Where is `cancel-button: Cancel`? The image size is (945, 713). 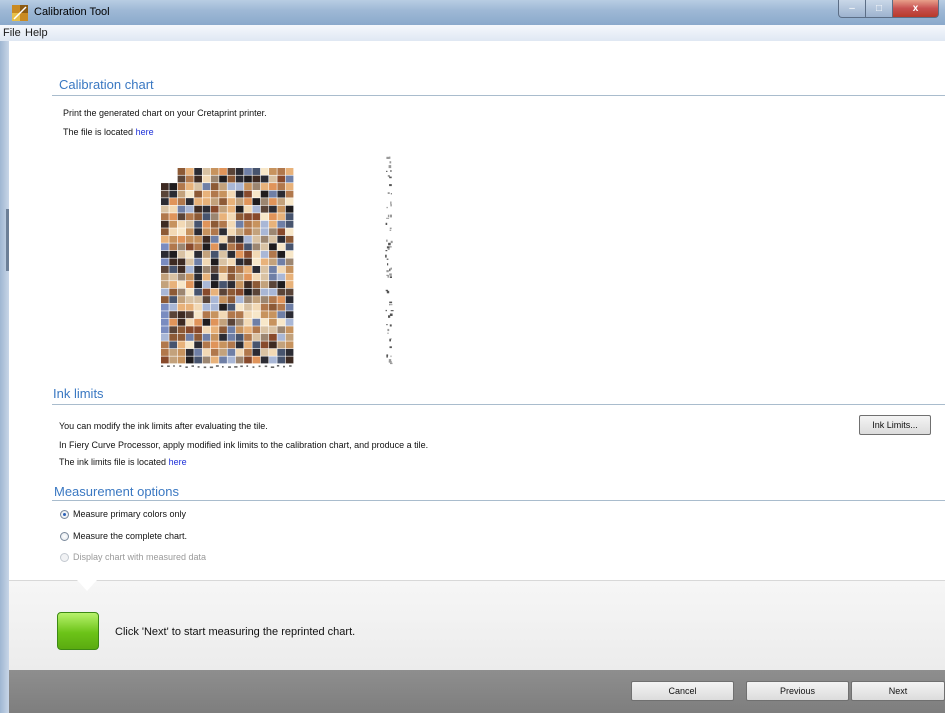 cancel-button: Cancel is located at coordinates (682, 691).